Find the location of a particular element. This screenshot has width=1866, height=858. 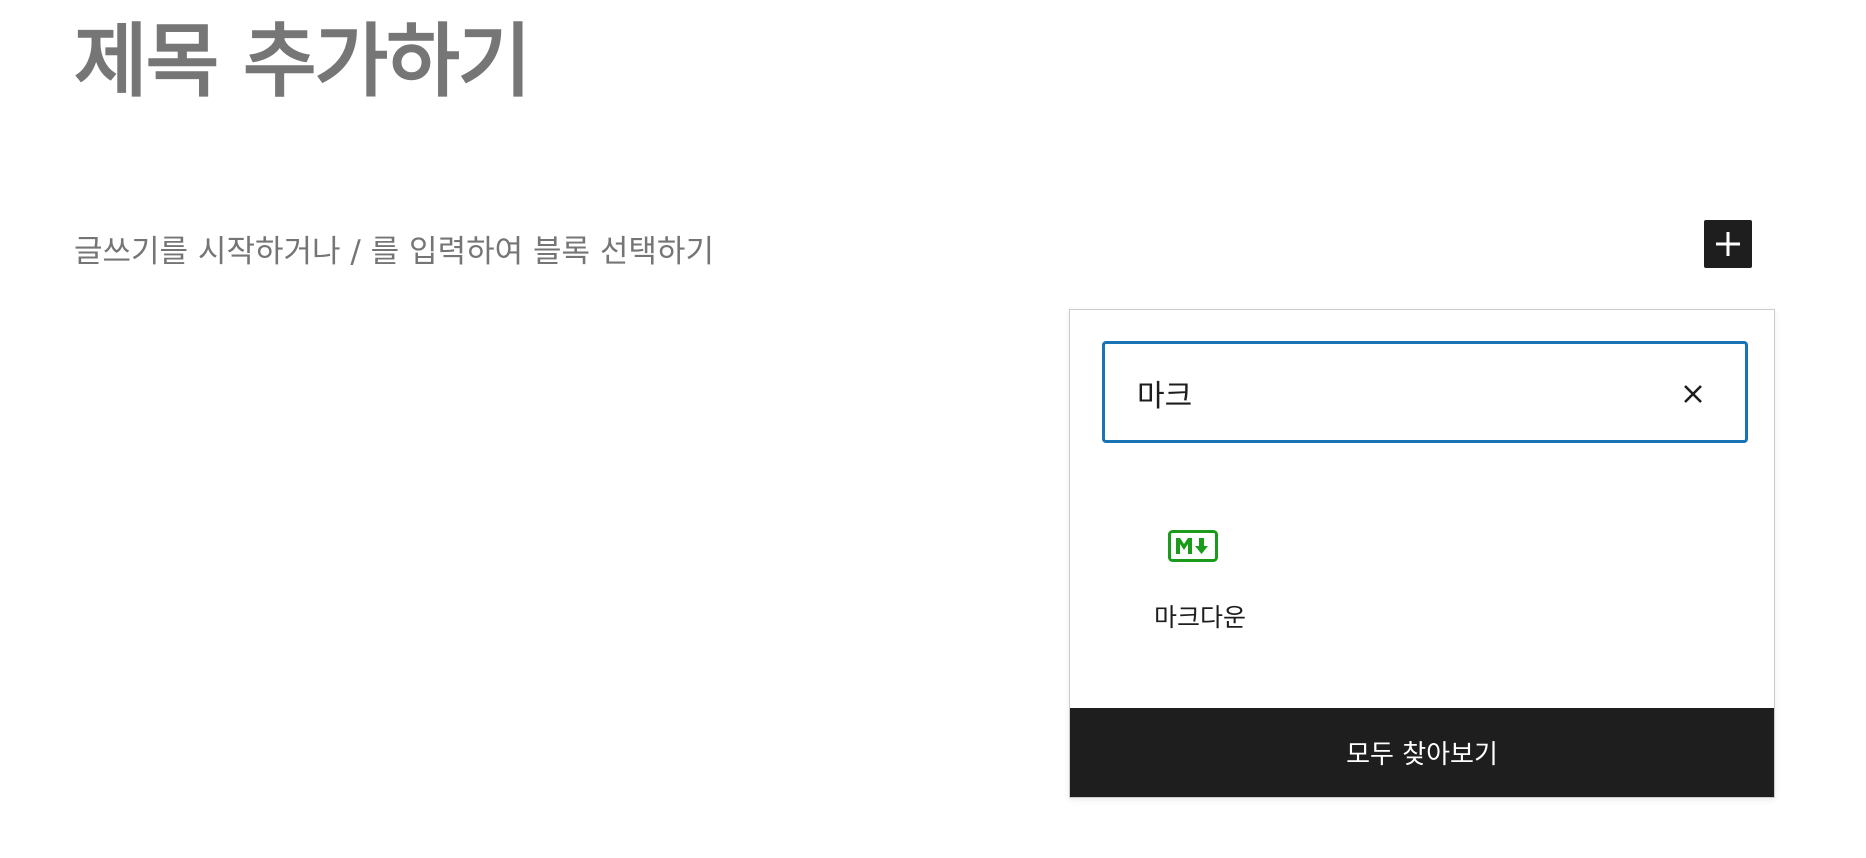

block-result-label: 마크다운 is located at coordinates (1199, 617).